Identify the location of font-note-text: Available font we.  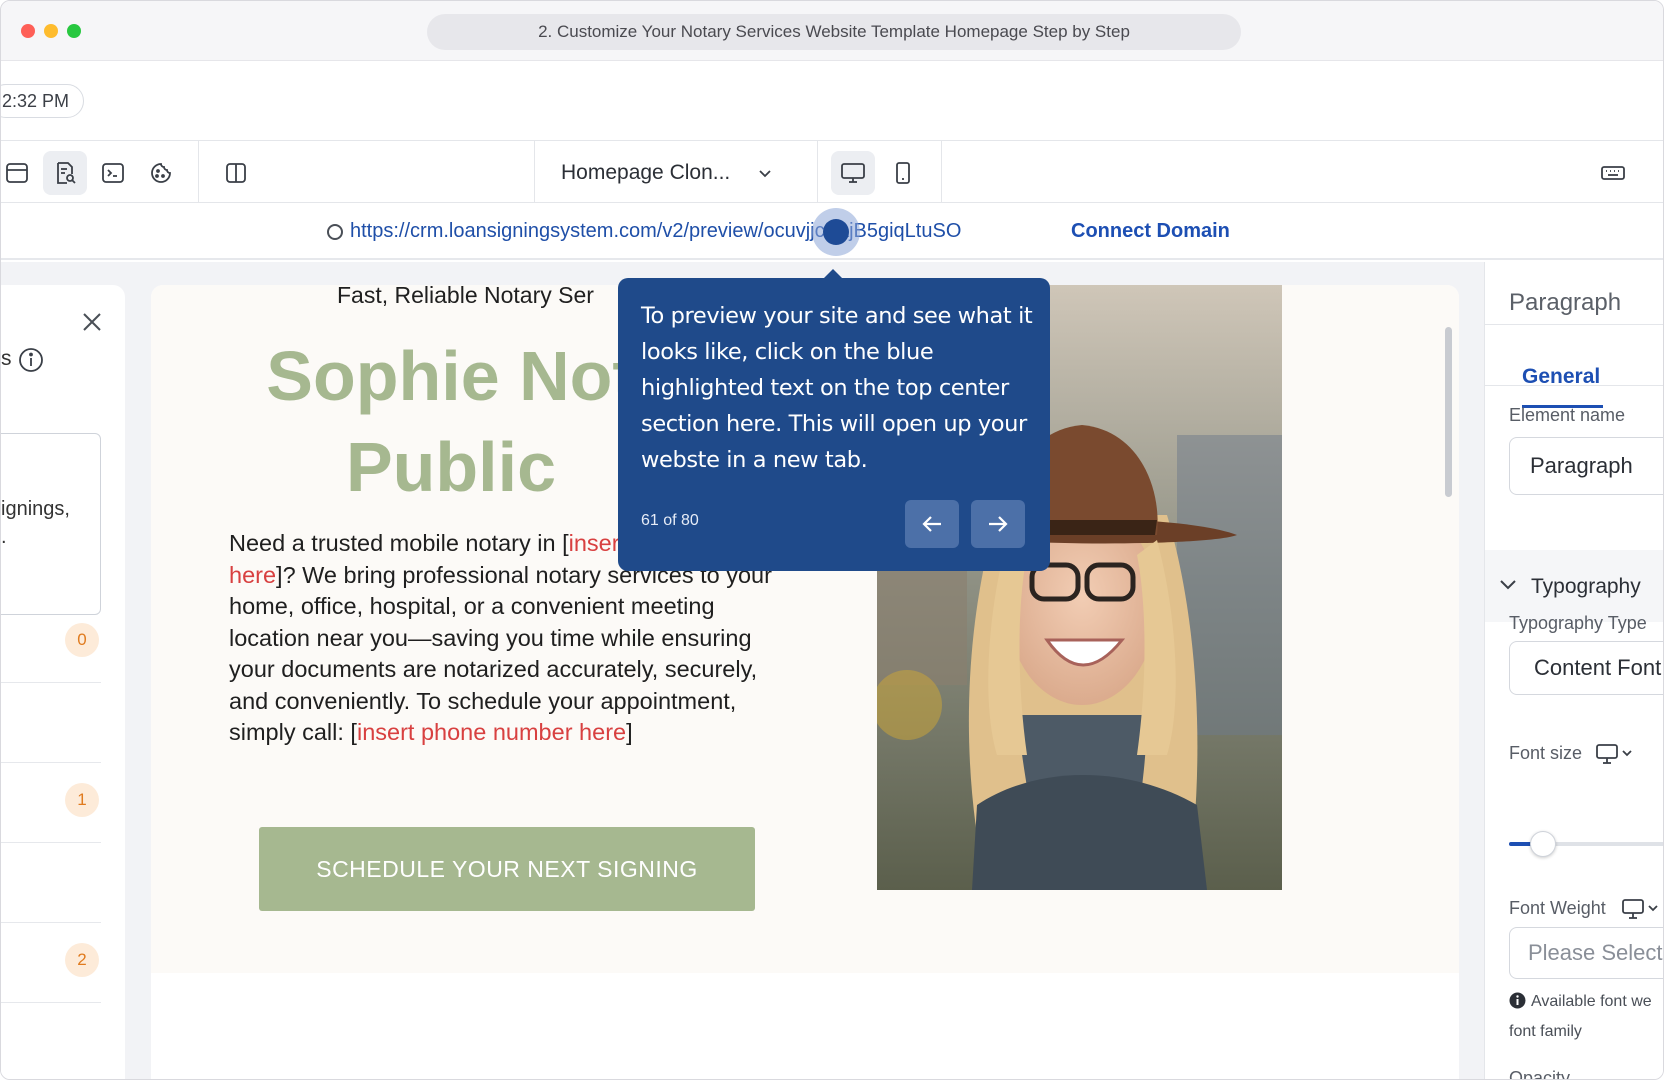
(1591, 1001).